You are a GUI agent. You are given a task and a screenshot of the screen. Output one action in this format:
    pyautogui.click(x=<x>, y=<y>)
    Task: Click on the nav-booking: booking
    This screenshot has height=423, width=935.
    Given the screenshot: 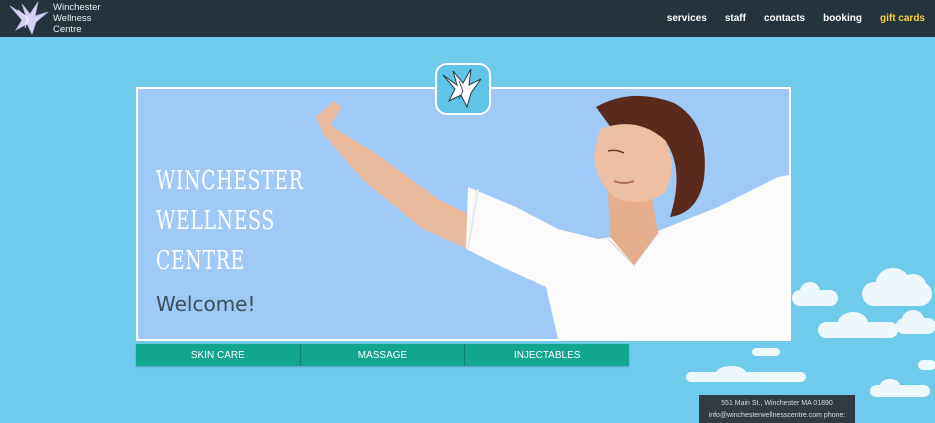 What is the action you would take?
    pyautogui.click(x=842, y=18)
    